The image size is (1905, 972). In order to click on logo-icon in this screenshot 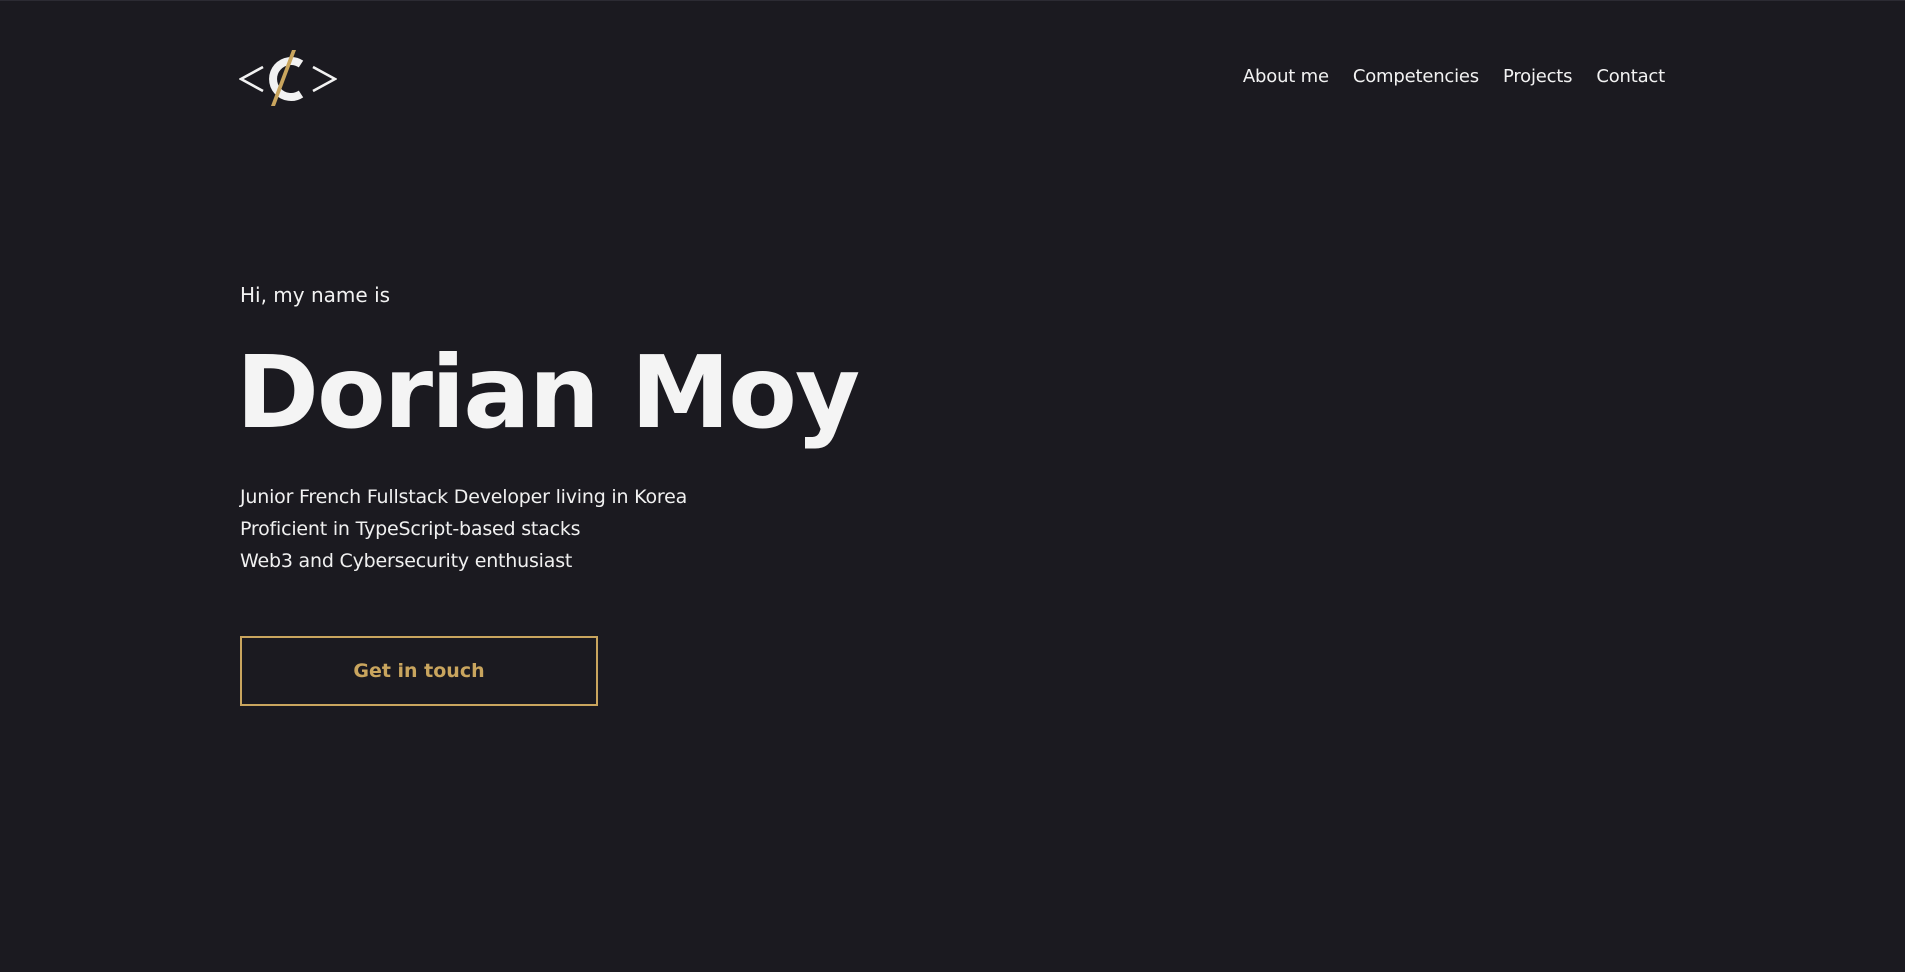, I will do `click(288, 78)`.